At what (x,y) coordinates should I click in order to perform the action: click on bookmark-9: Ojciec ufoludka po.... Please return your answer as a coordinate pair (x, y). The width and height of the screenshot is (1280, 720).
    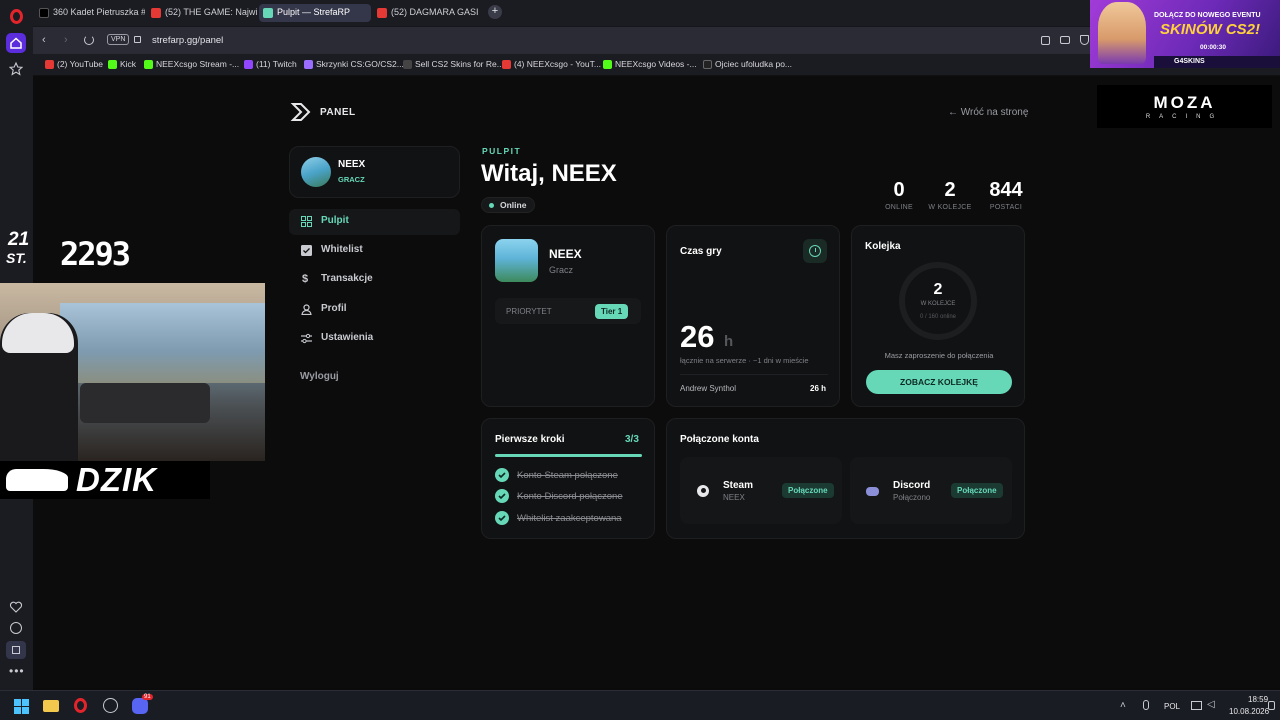
    Looking at the image, I should click on (747, 64).